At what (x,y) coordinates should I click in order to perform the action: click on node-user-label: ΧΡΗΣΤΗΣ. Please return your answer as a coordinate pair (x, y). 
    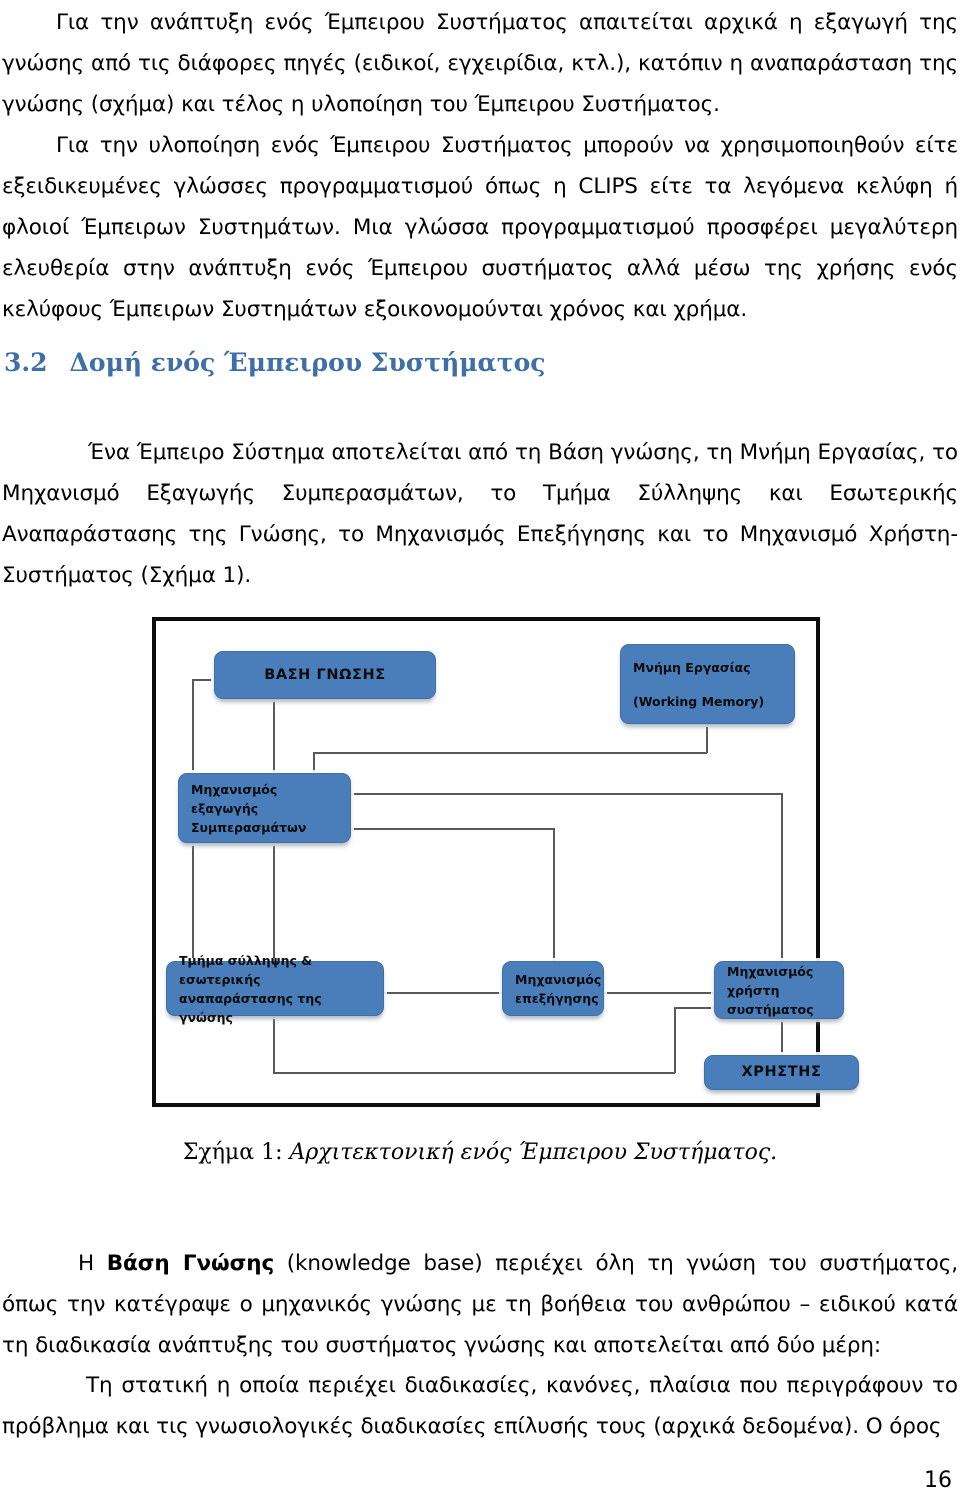
    Looking at the image, I should click on (781, 1072).